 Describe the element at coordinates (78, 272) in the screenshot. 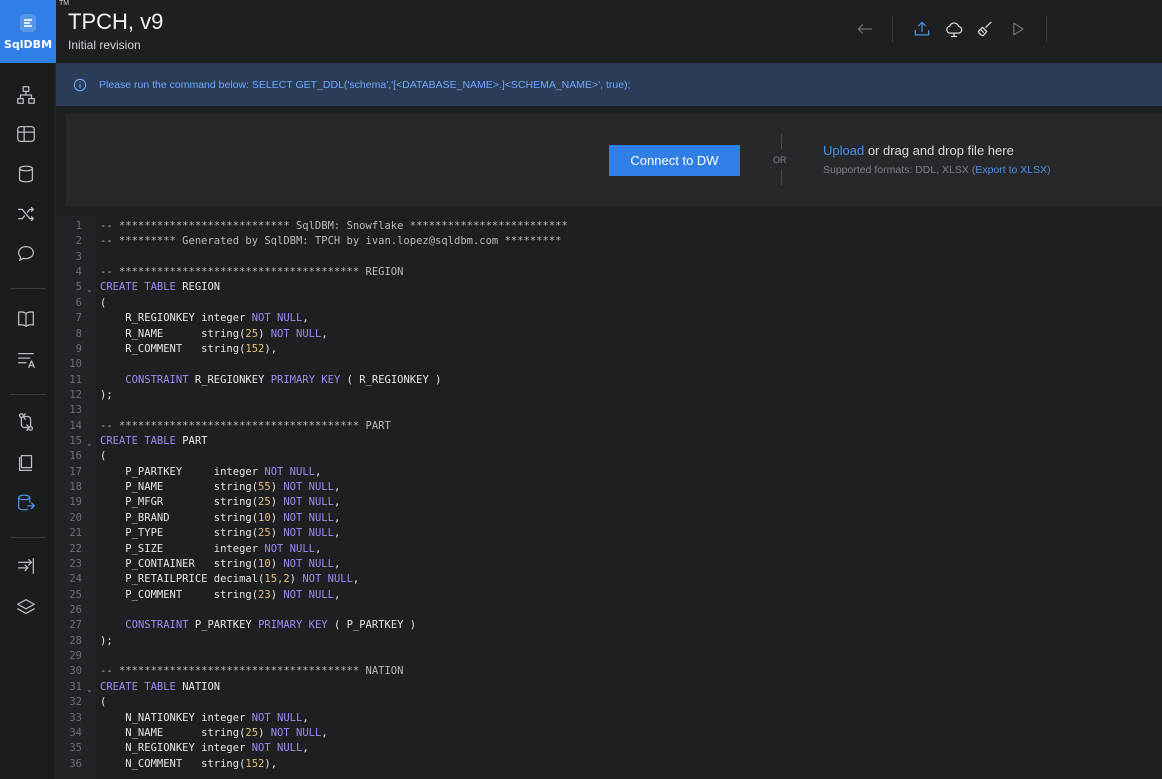

I see `line-number: 4` at that location.